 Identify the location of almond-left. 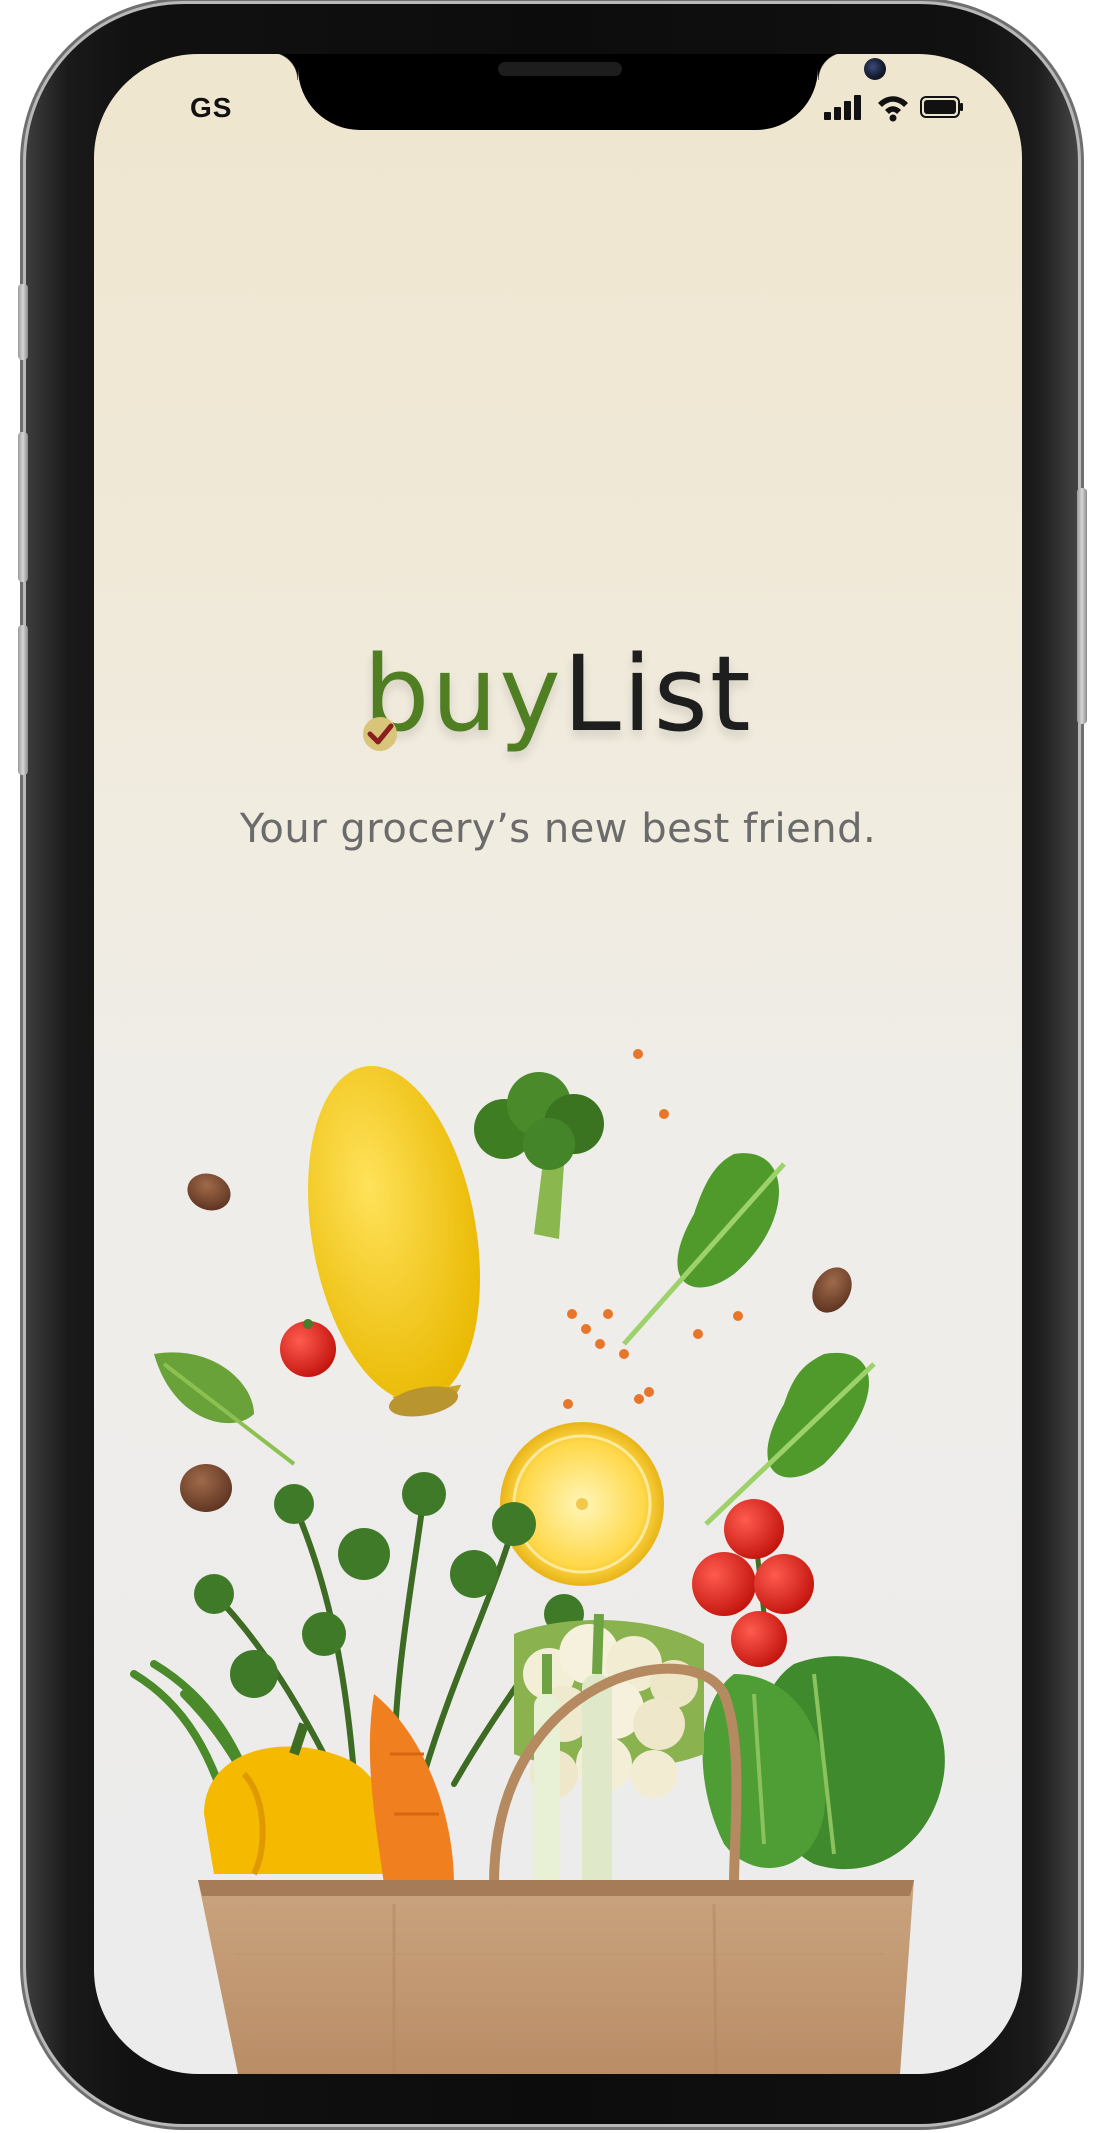
(209, 1192).